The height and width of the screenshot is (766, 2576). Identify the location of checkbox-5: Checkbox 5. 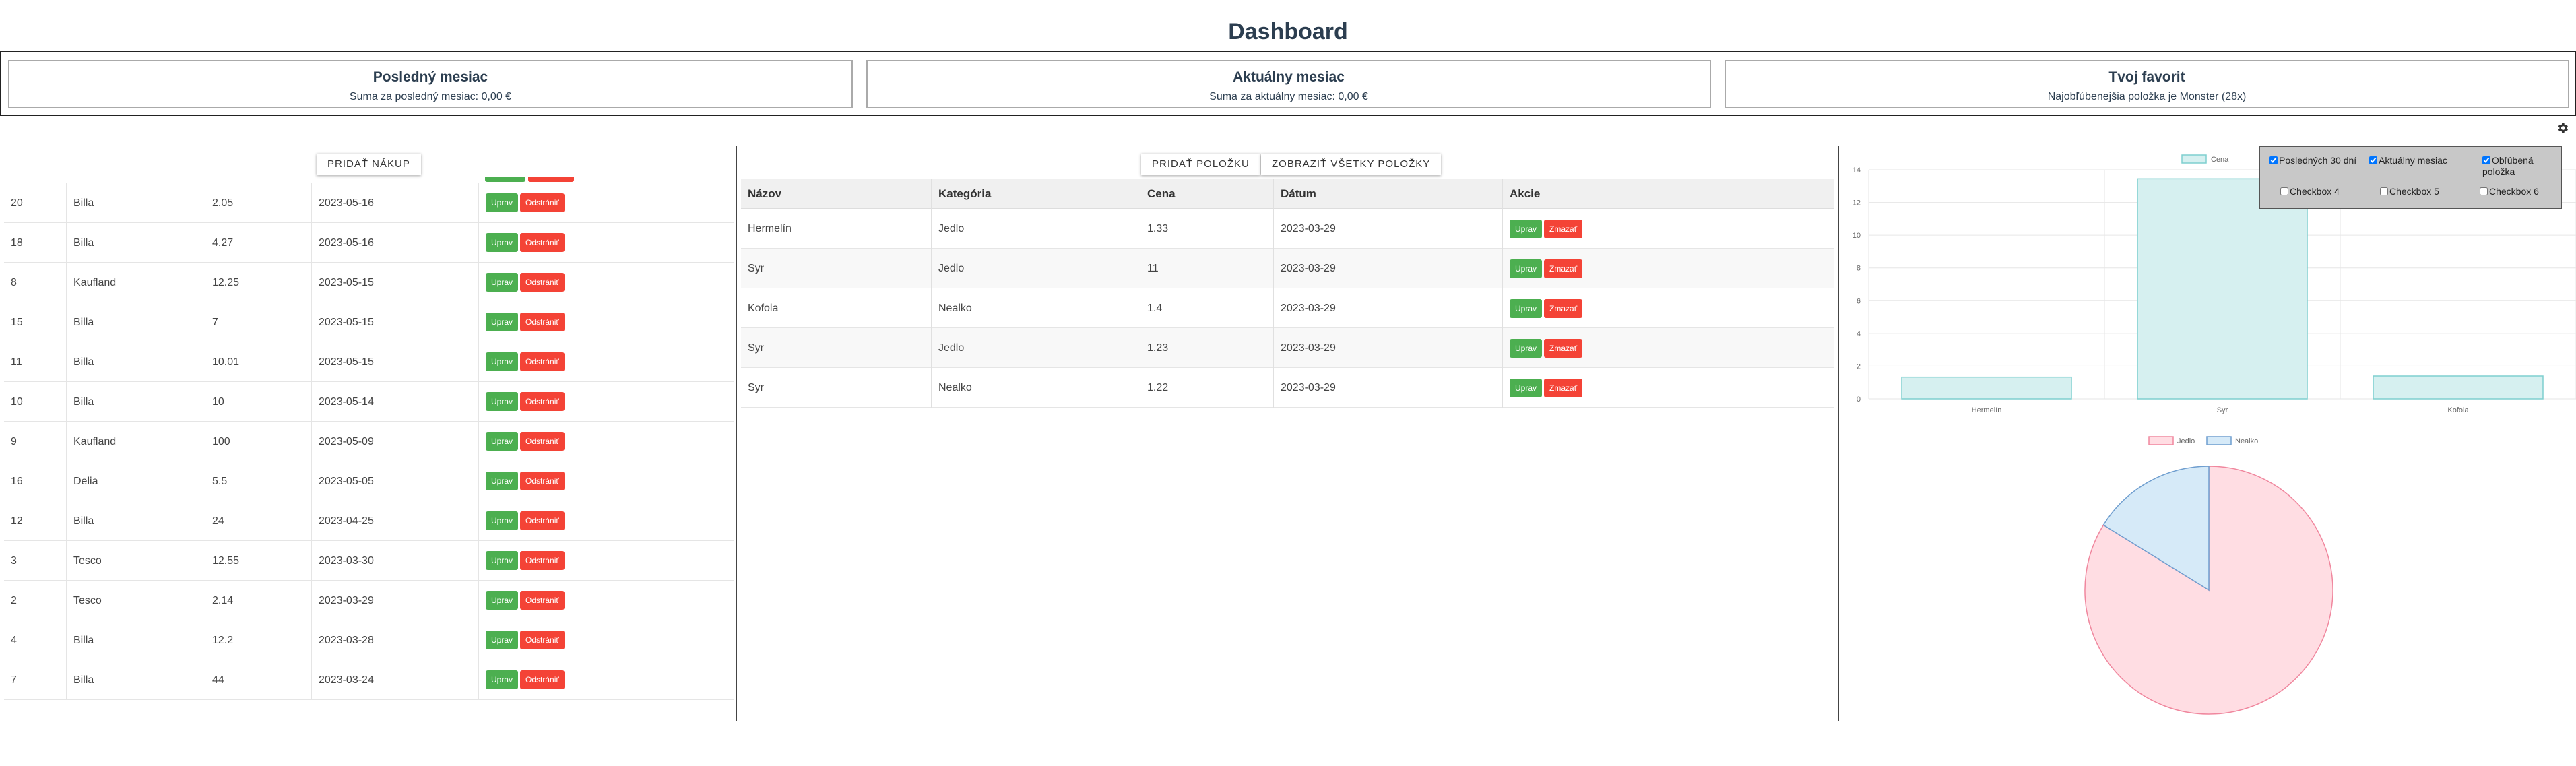
(2420, 191).